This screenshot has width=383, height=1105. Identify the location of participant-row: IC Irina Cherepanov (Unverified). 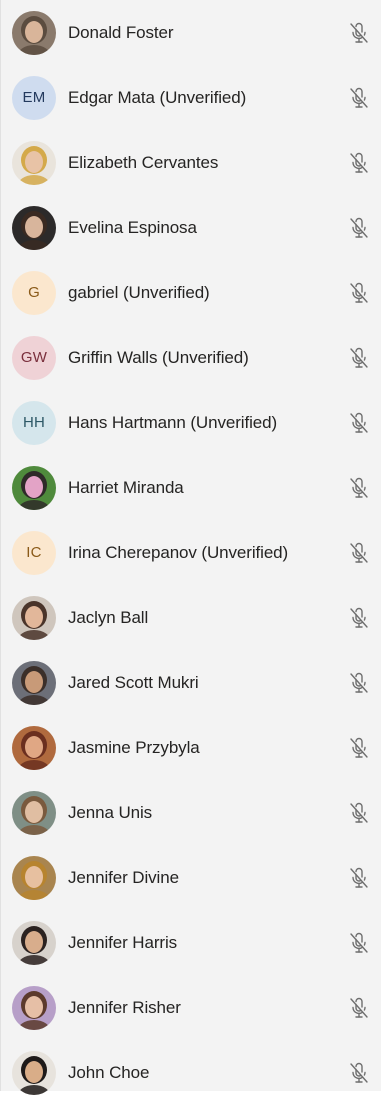
(191, 552).